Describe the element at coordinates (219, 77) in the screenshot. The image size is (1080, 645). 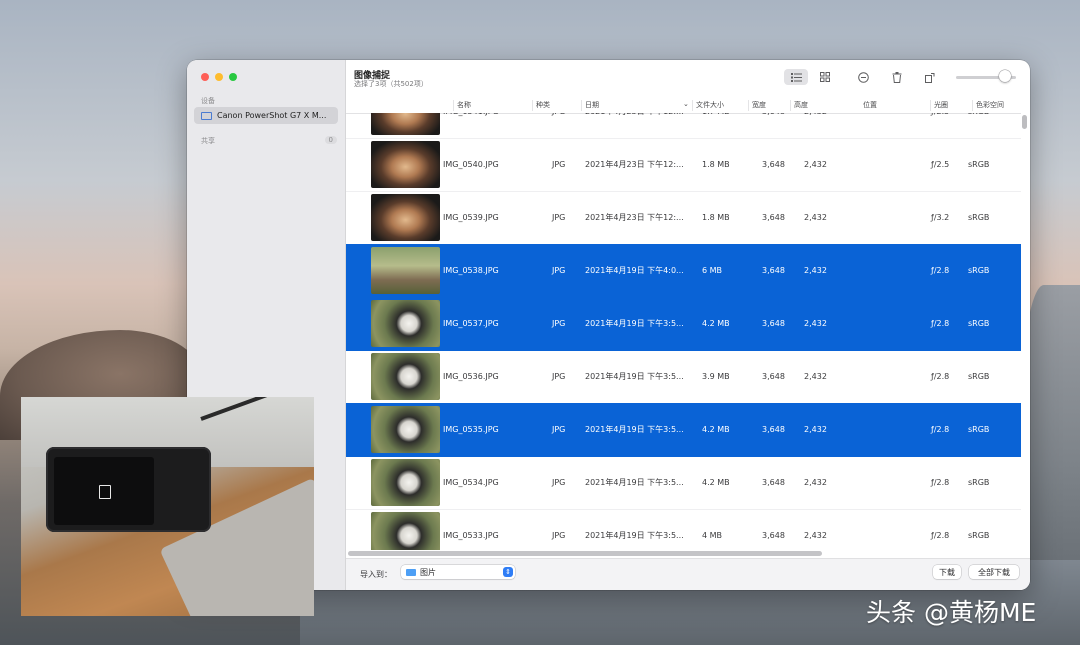
I see `minimize-button` at that location.